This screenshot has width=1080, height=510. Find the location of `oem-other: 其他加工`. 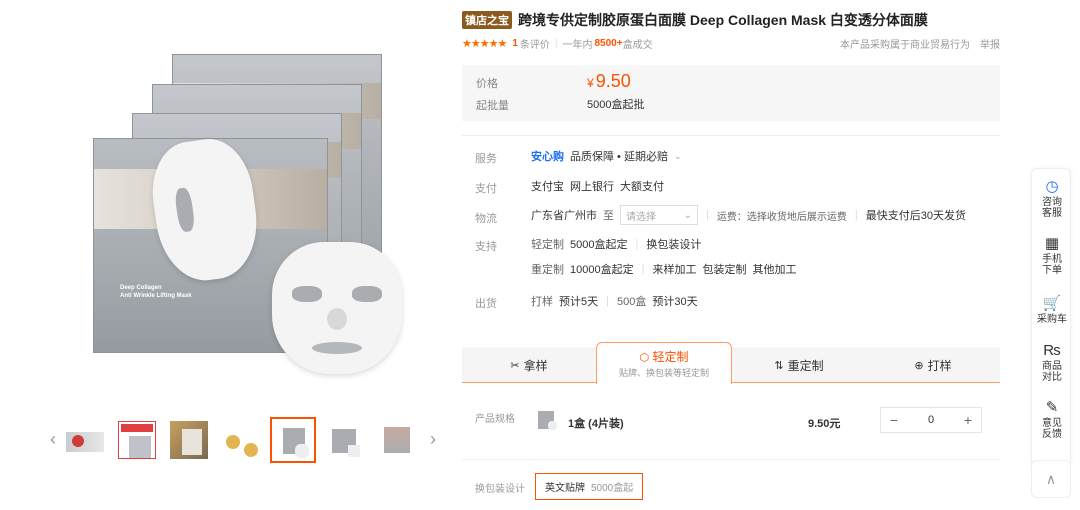

oem-other: 其他加工 is located at coordinates (774, 270).